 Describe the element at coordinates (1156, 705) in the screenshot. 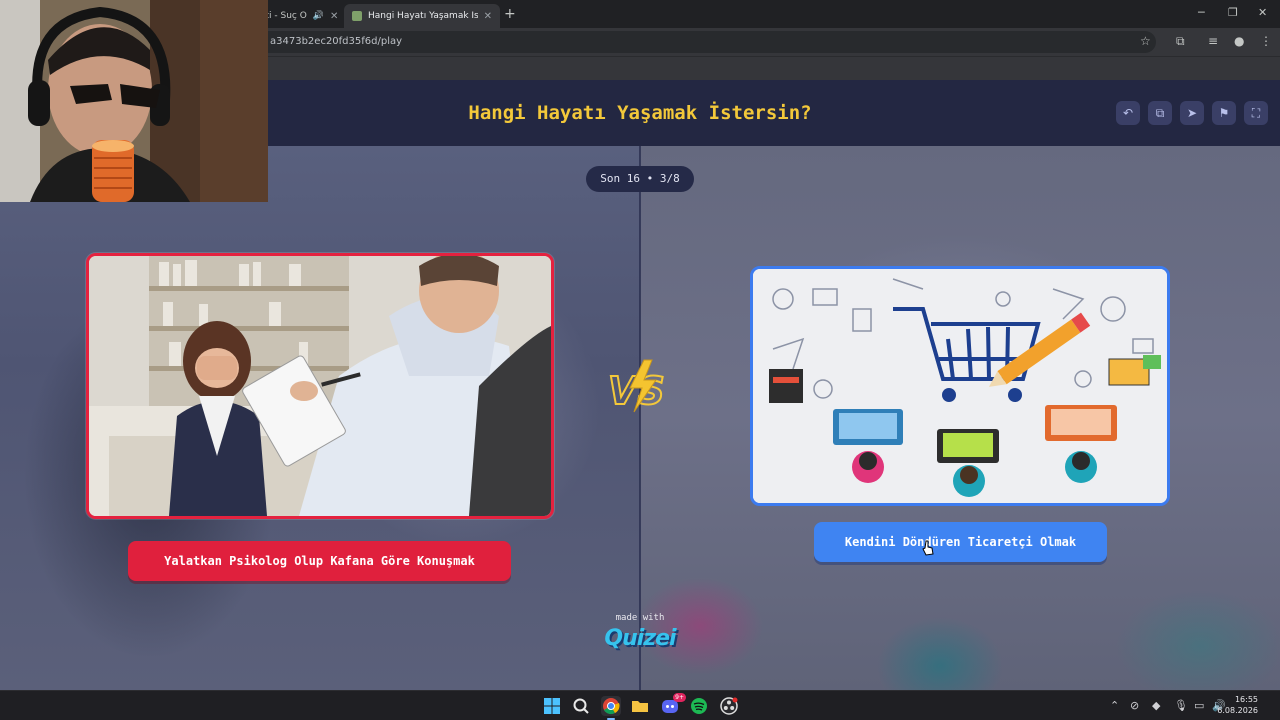

I see `security-icon: ◆` at that location.